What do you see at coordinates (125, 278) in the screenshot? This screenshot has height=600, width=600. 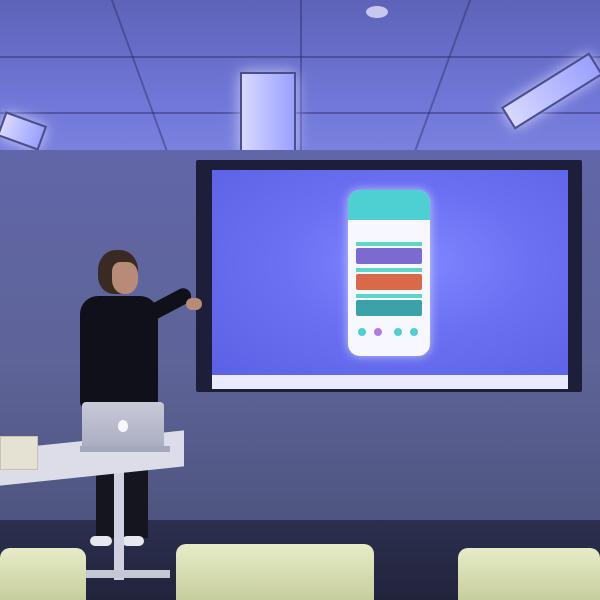 I see `presenter-face` at bounding box center [125, 278].